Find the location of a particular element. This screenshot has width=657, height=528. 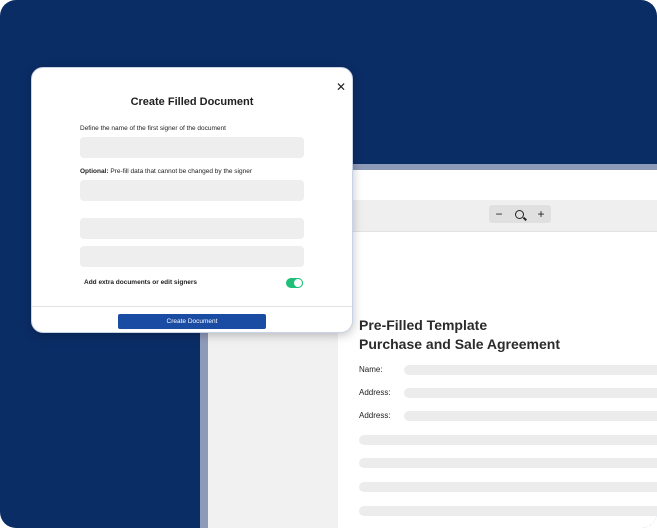

field-label: Name: is located at coordinates (371, 369).